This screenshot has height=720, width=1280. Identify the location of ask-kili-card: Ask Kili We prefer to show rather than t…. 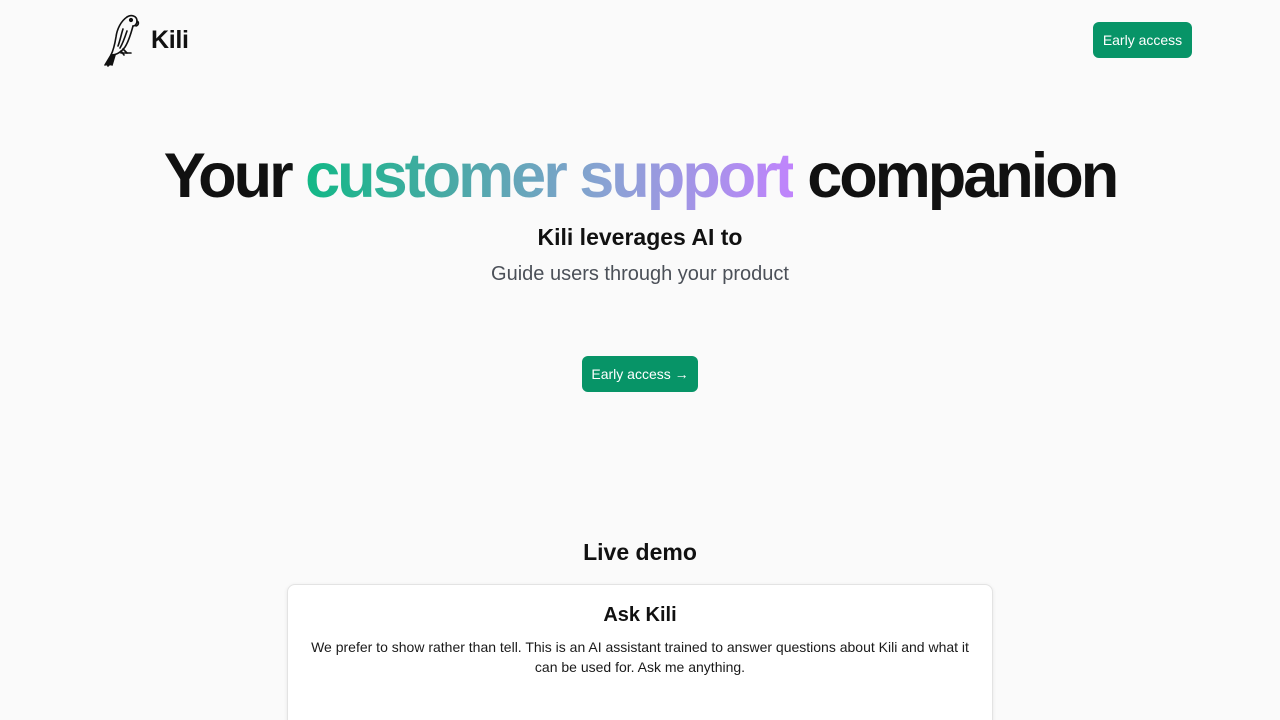
(640, 652).